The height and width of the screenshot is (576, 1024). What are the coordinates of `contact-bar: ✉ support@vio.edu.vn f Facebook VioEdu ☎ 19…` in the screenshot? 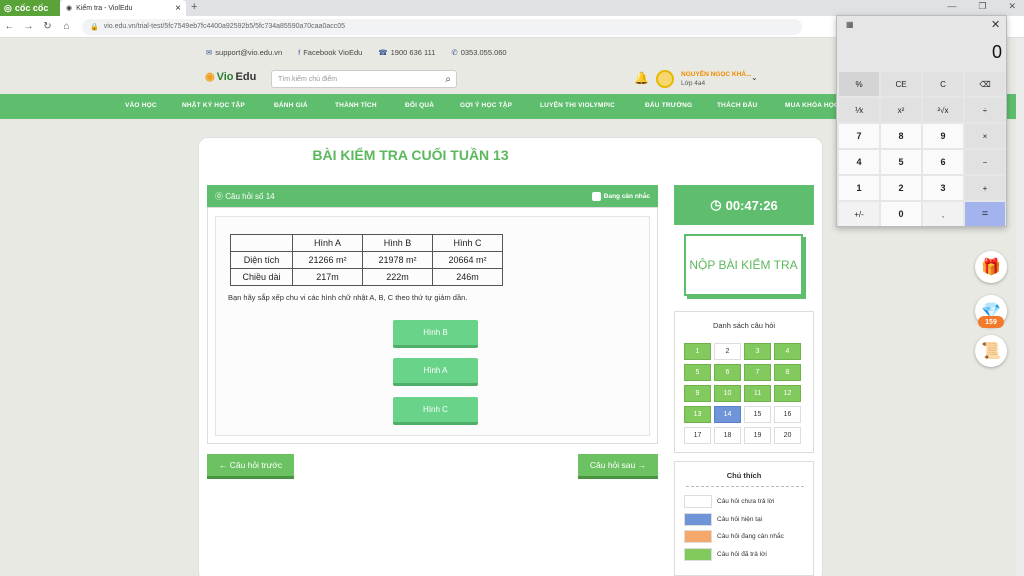 It's located at (356, 52).